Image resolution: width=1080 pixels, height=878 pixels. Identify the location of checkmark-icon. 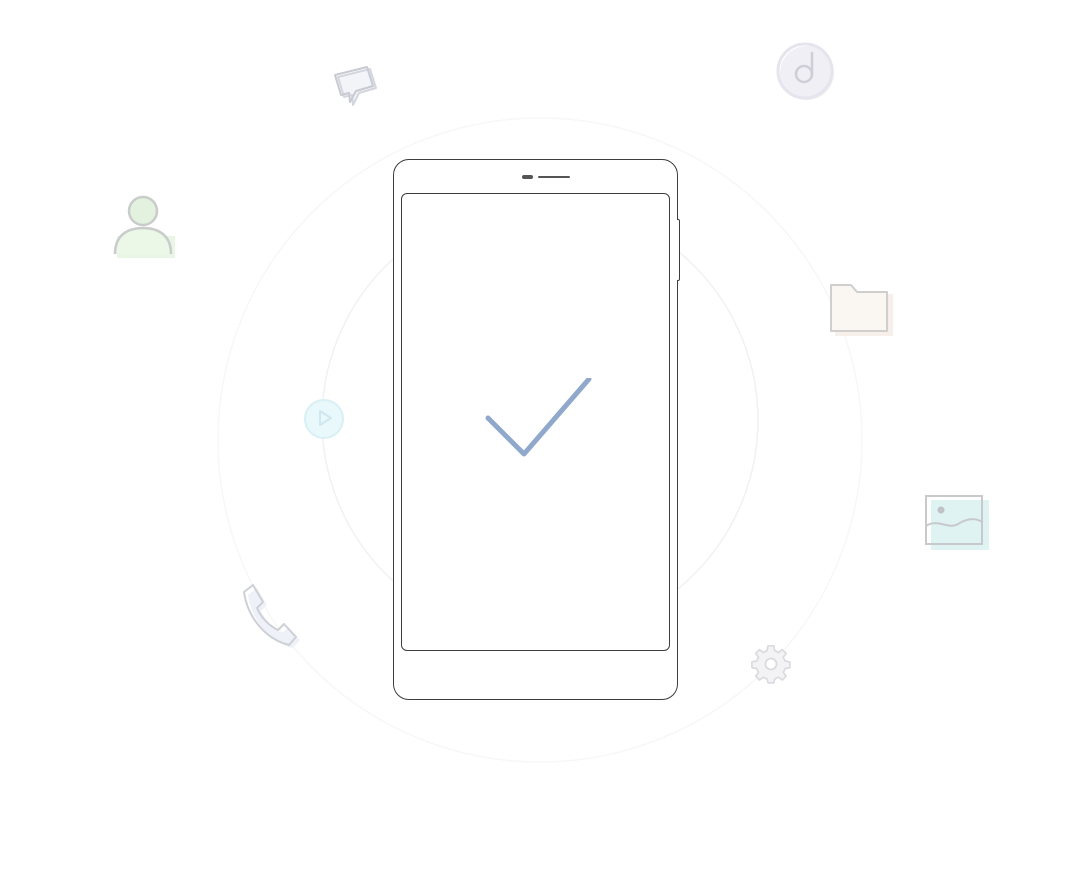
(536, 421).